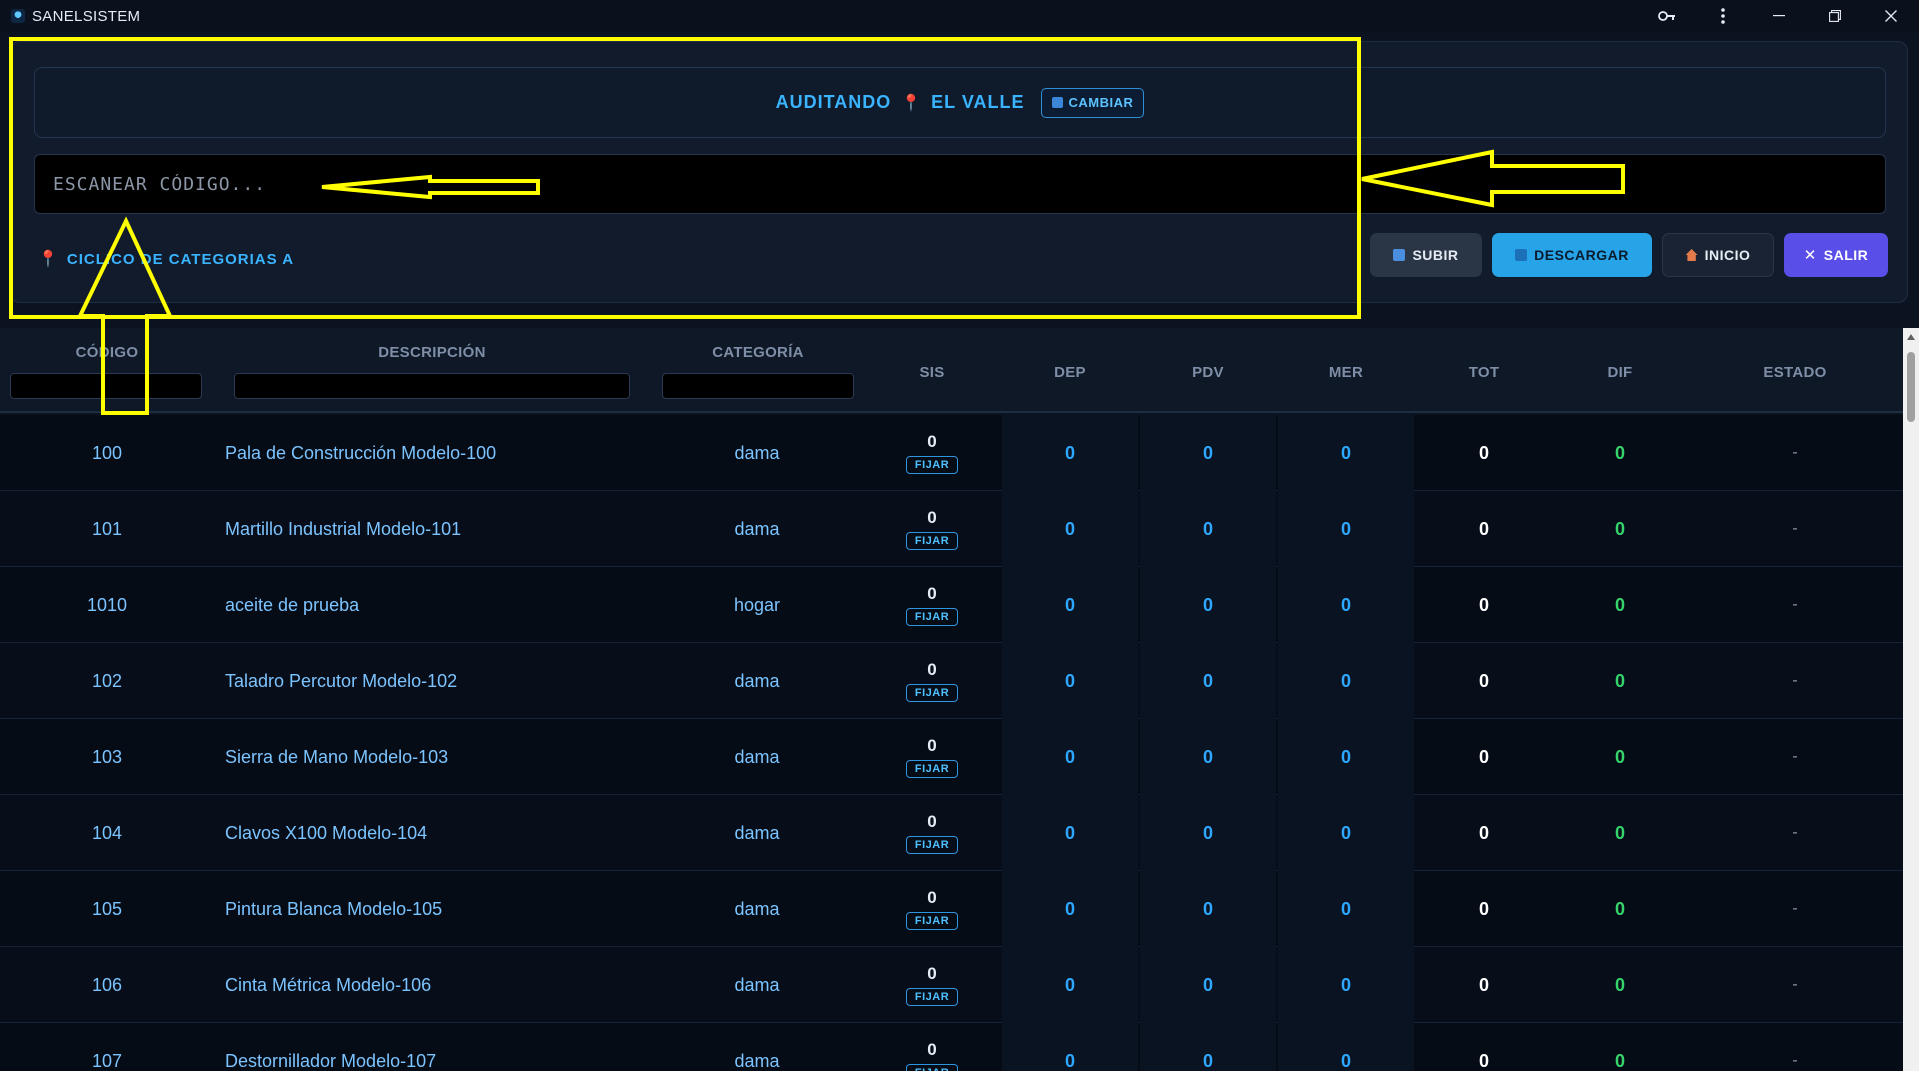 The width and height of the screenshot is (1919, 1071). Describe the element at coordinates (107, 352) in the screenshot. I see `header-codigo: CÓDIGO` at that location.